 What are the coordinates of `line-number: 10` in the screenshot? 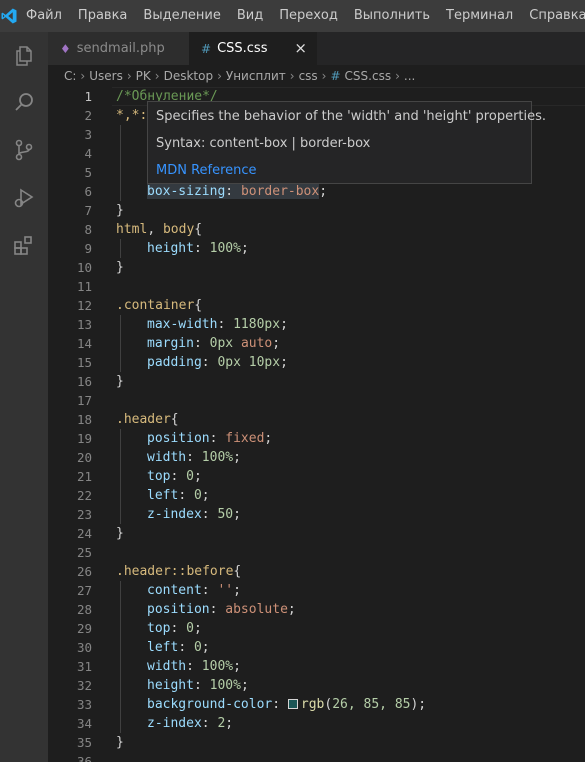 It's located at (84, 267).